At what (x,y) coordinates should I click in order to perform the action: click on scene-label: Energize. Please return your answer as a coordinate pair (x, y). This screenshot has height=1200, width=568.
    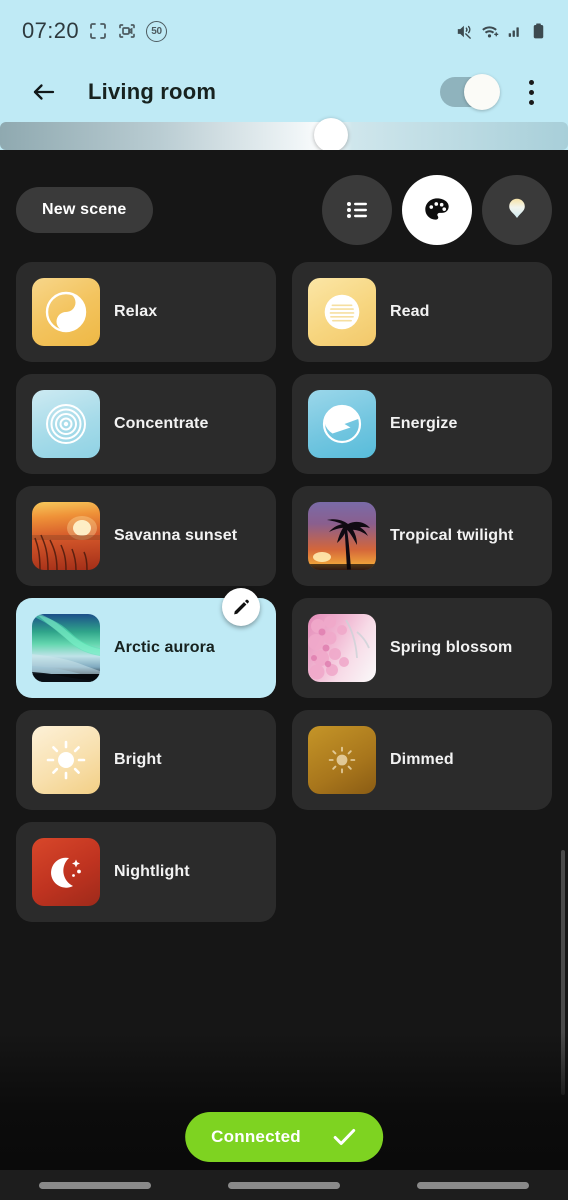
    Looking at the image, I should click on (424, 423).